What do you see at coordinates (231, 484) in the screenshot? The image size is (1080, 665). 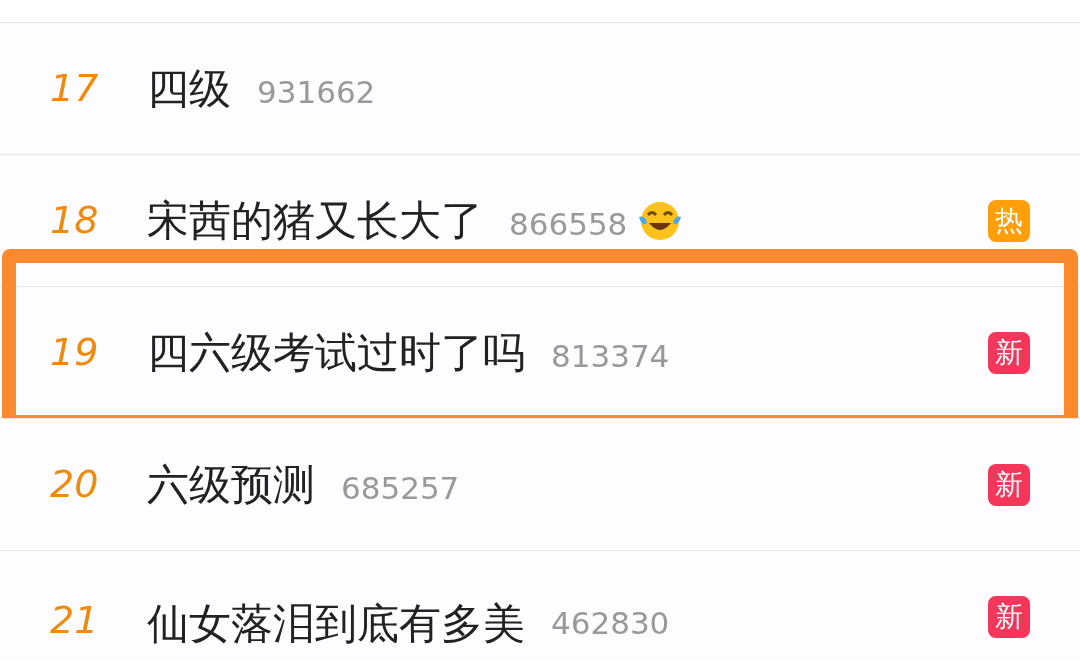 I see `topic-title: 六级预测` at bounding box center [231, 484].